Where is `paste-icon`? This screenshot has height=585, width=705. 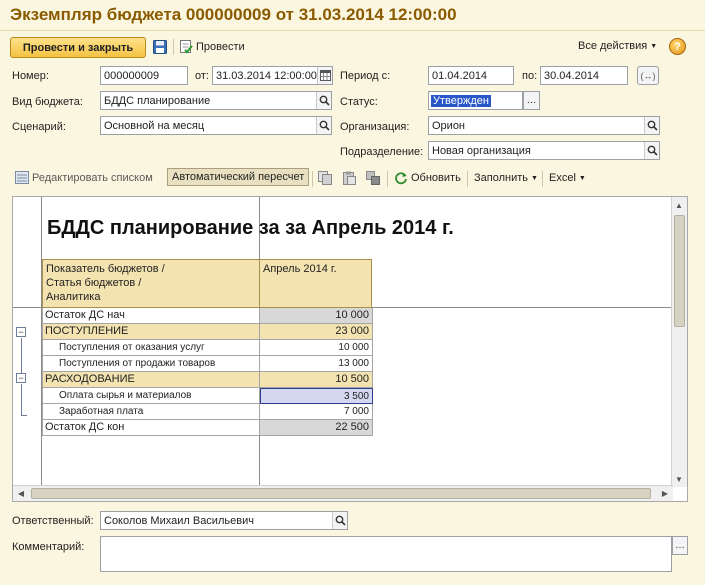 paste-icon is located at coordinates (349, 178).